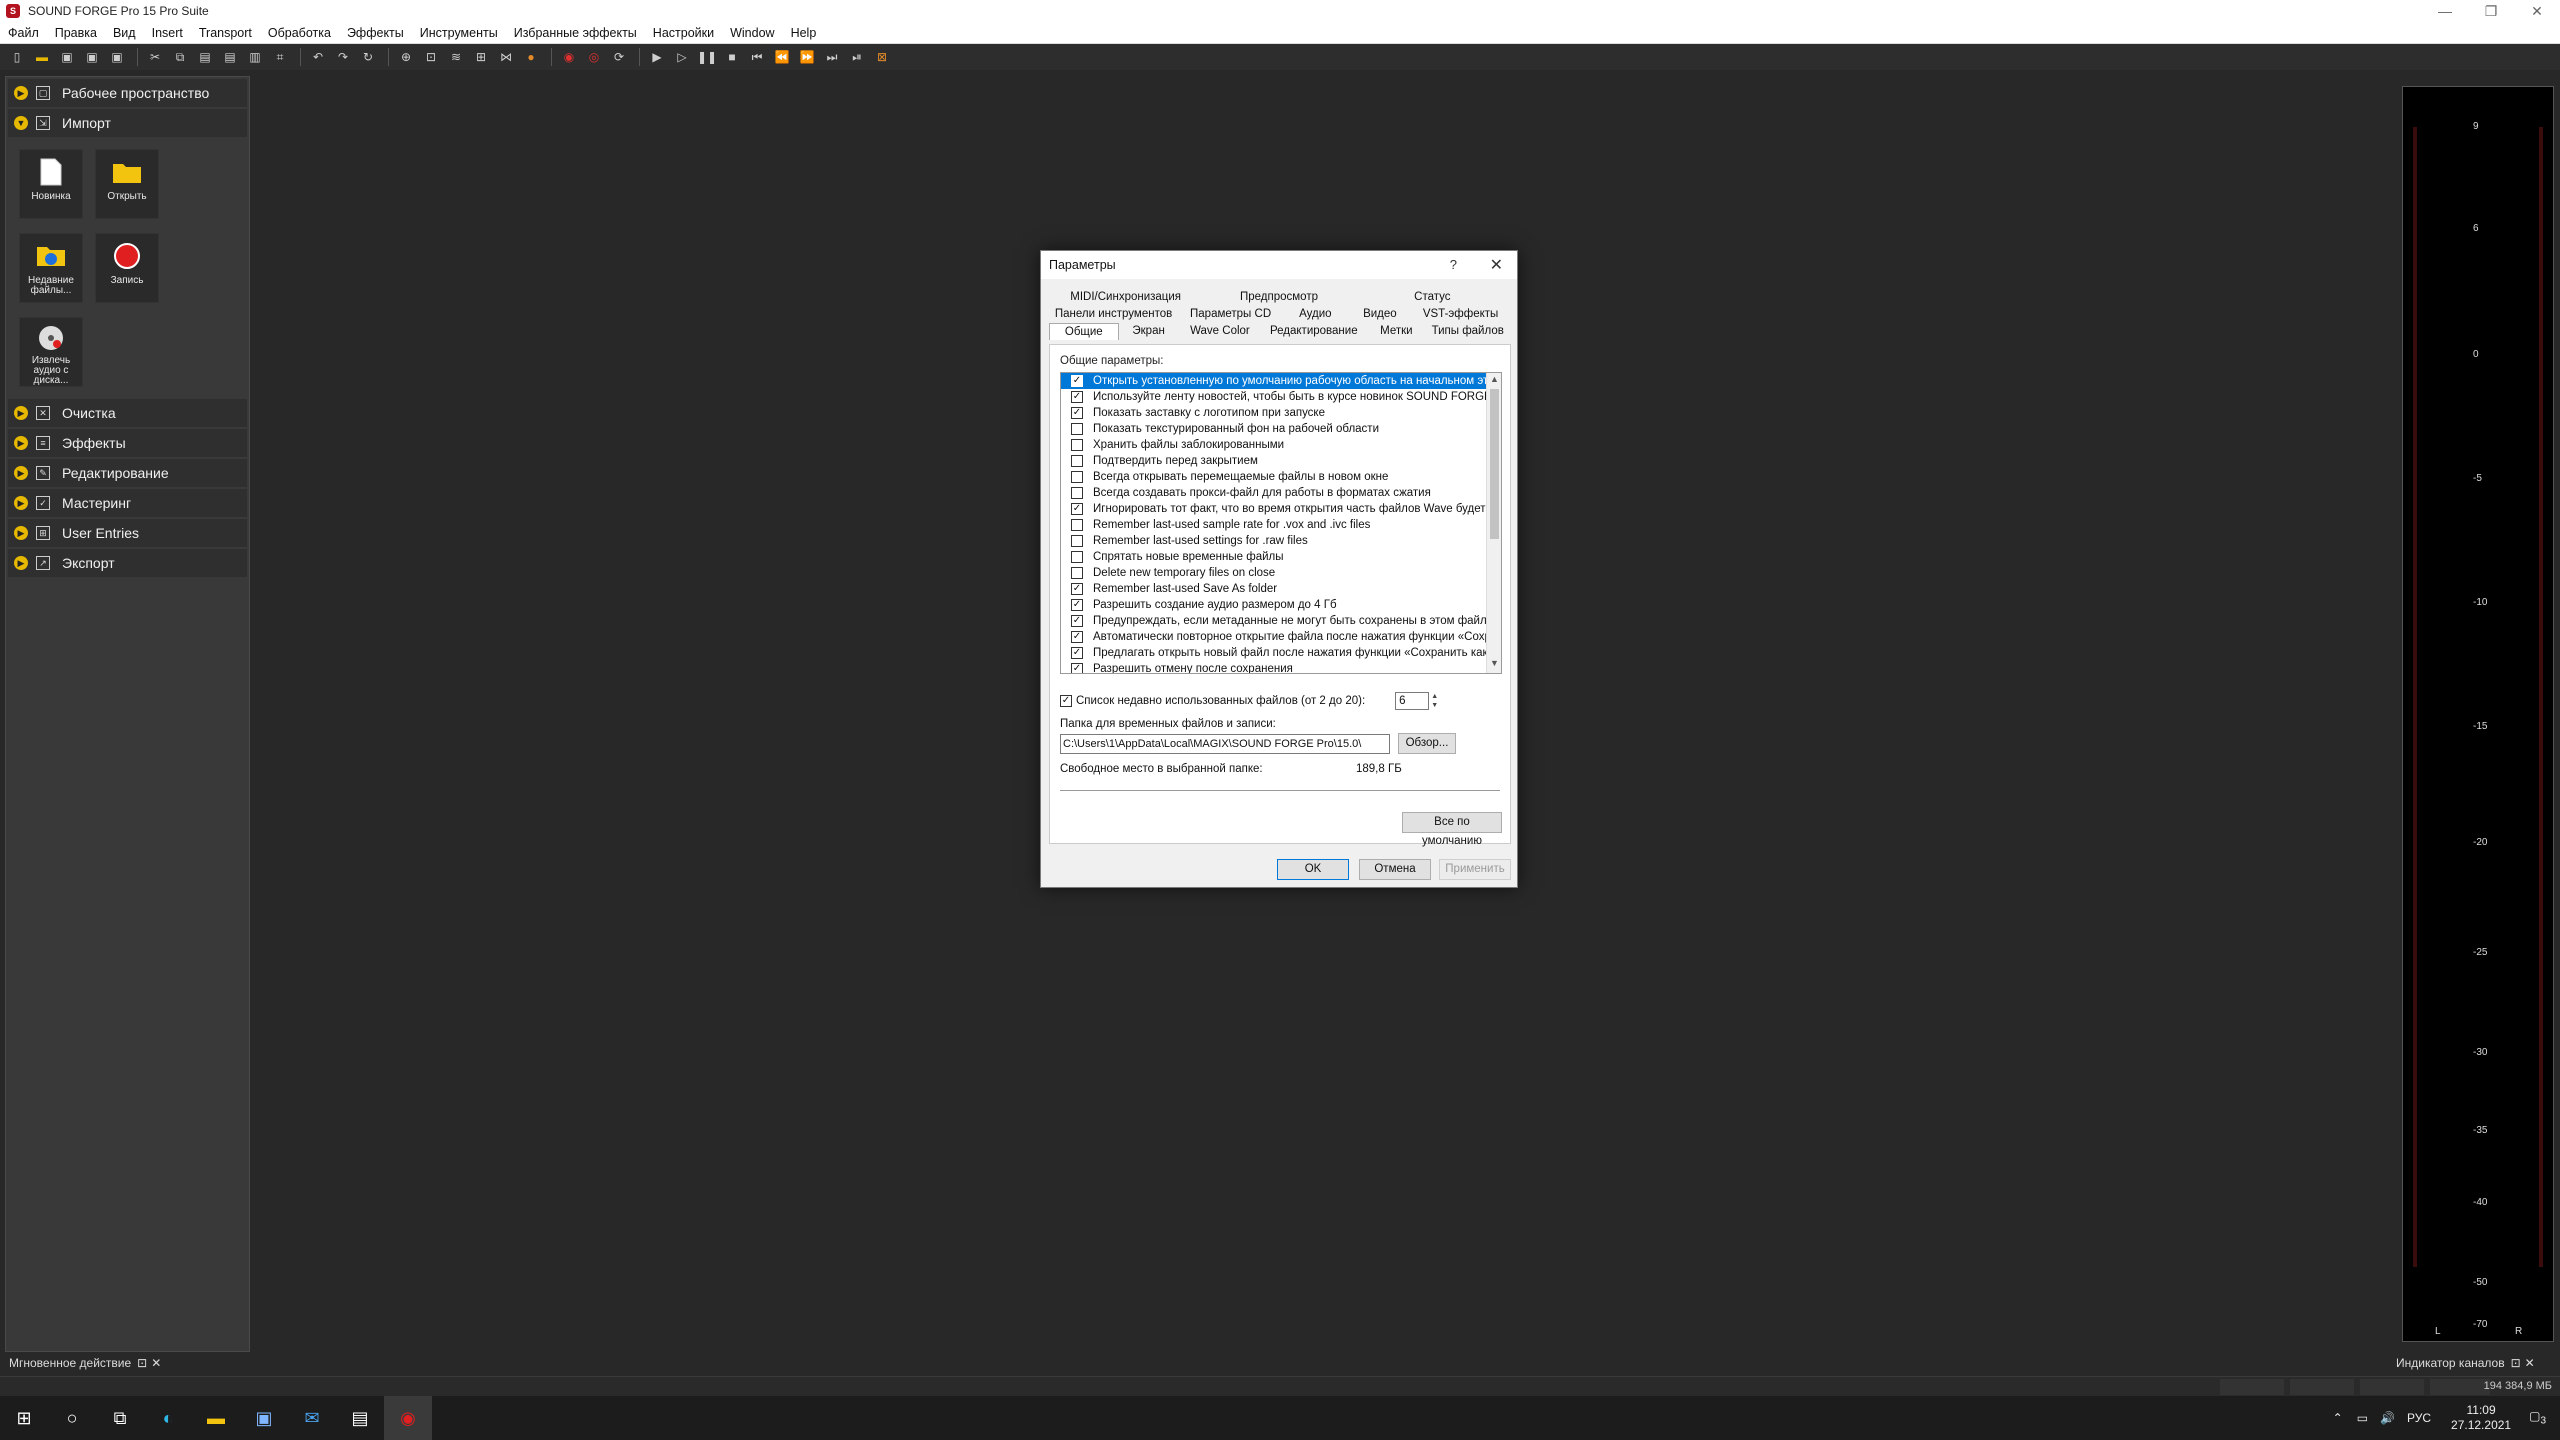 The height and width of the screenshot is (1440, 2560). What do you see at coordinates (23, 33) in the screenshot?
I see `menu-file: Файл` at bounding box center [23, 33].